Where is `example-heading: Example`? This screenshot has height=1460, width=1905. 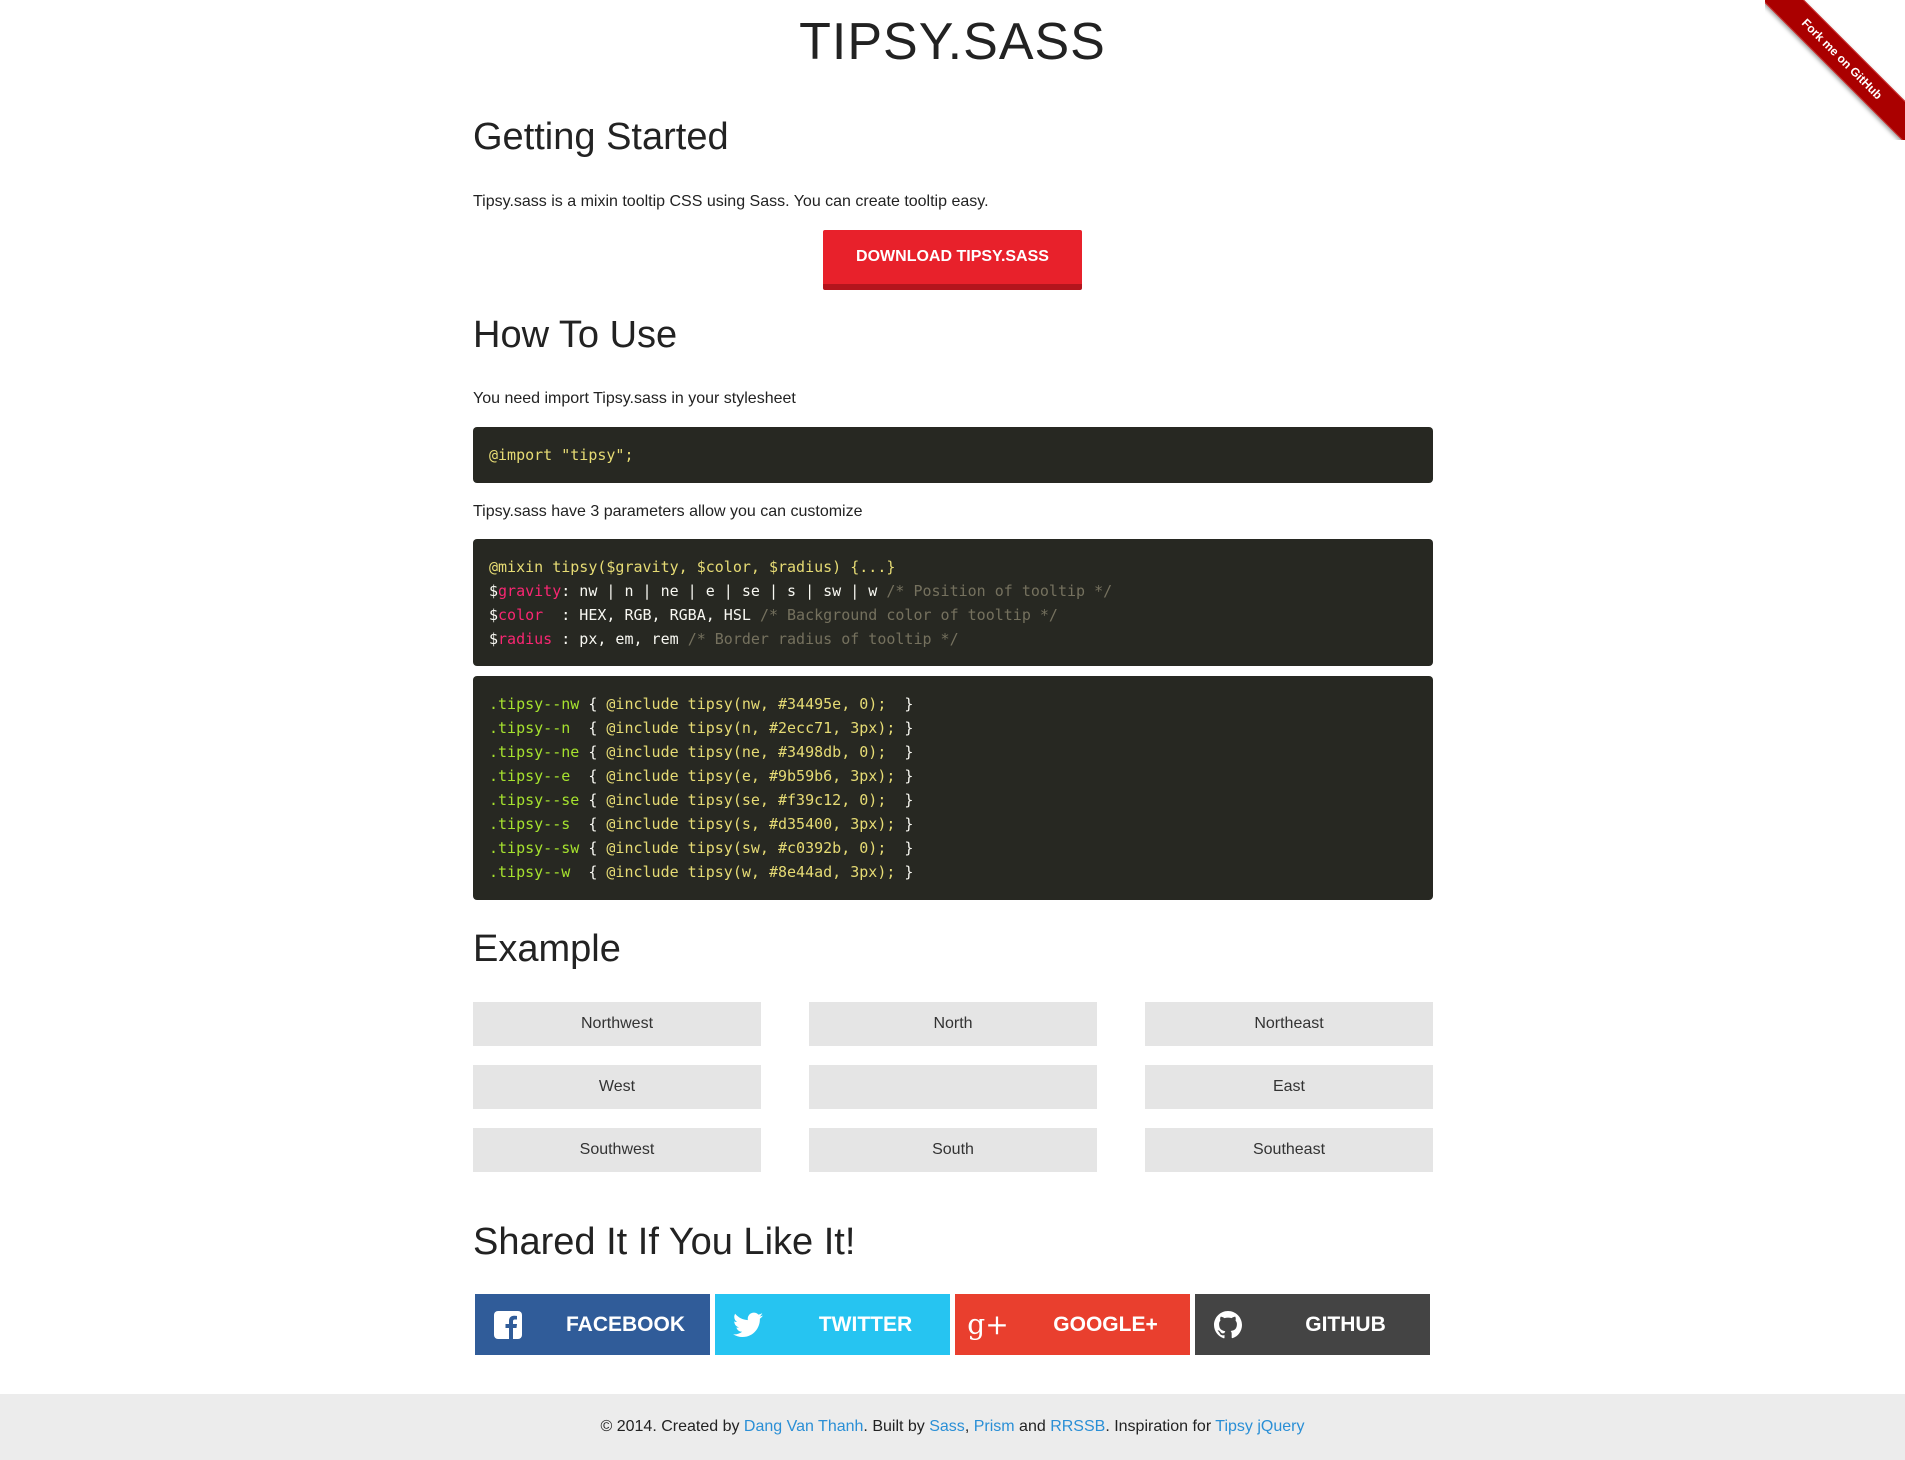
example-heading: Example is located at coordinates (547, 949).